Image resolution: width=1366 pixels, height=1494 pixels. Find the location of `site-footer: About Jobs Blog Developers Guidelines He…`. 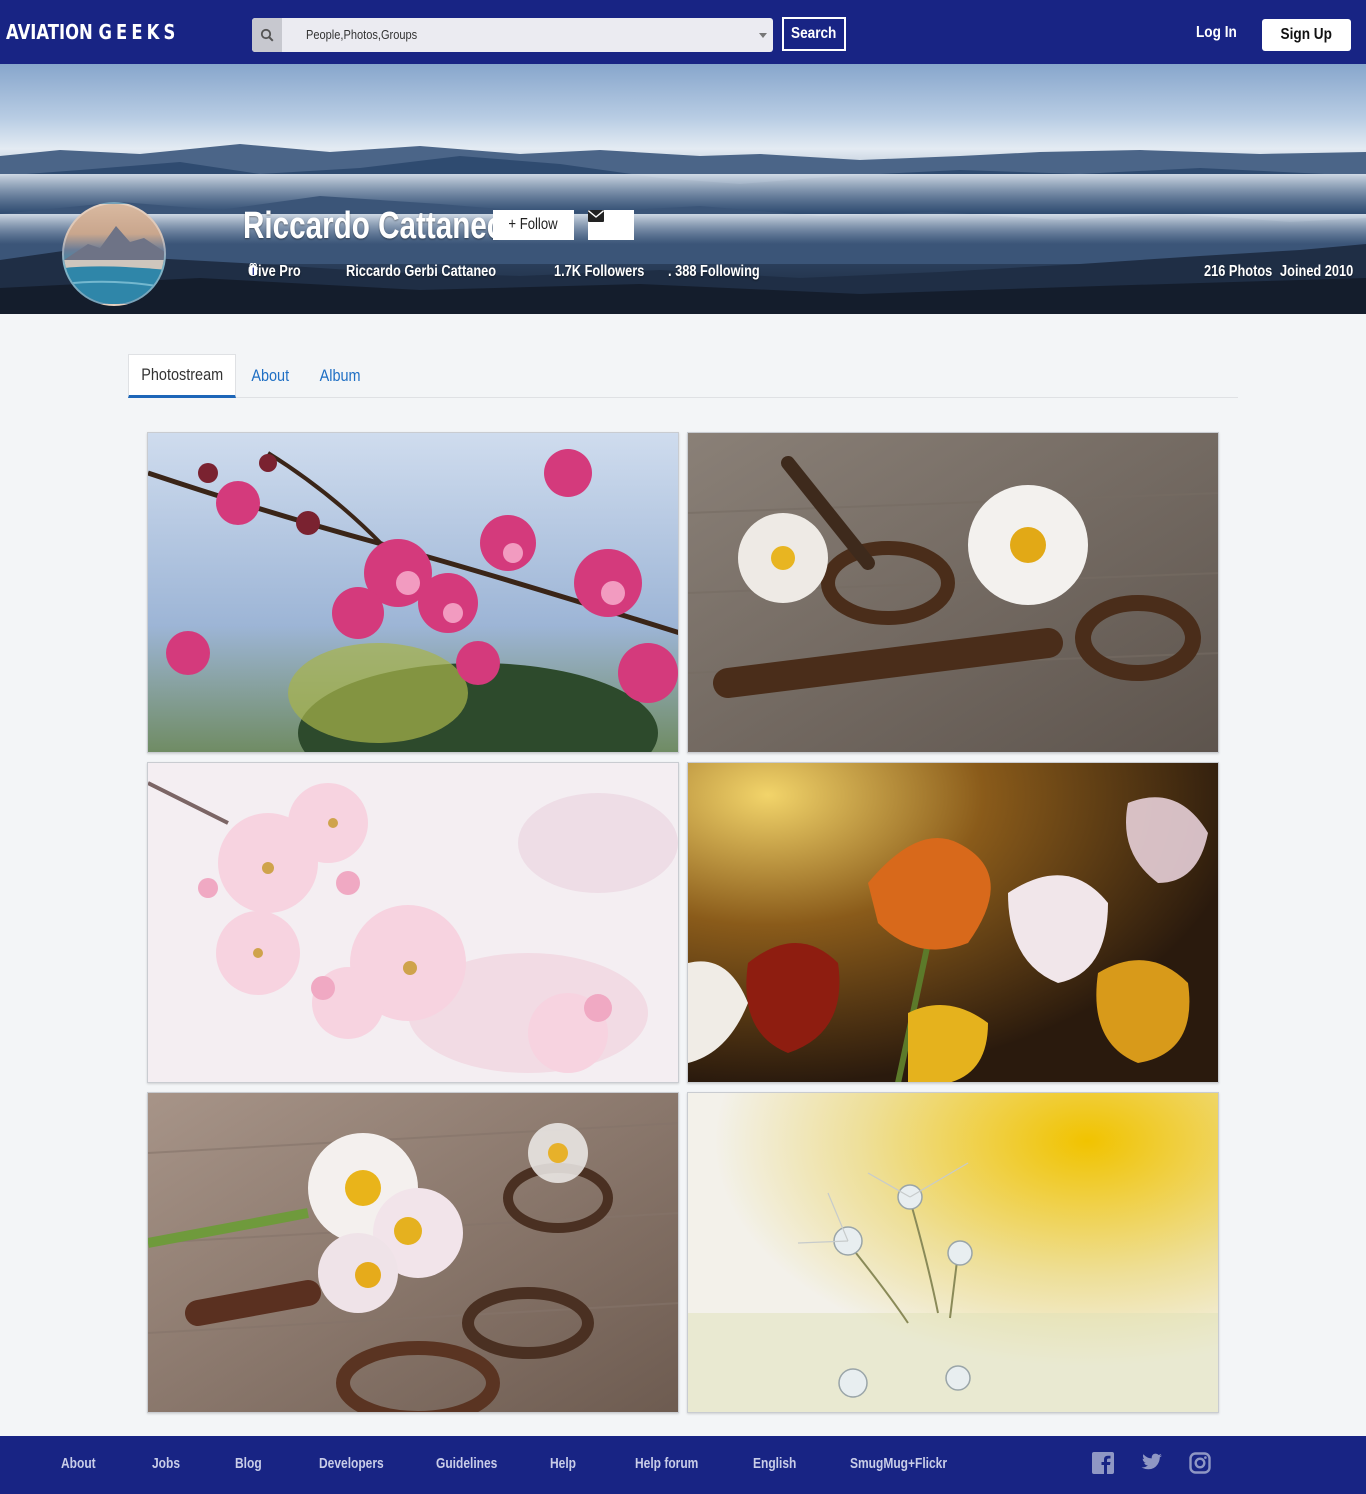

site-footer: About Jobs Blog Developers Guidelines He… is located at coordinates (683, 1465).